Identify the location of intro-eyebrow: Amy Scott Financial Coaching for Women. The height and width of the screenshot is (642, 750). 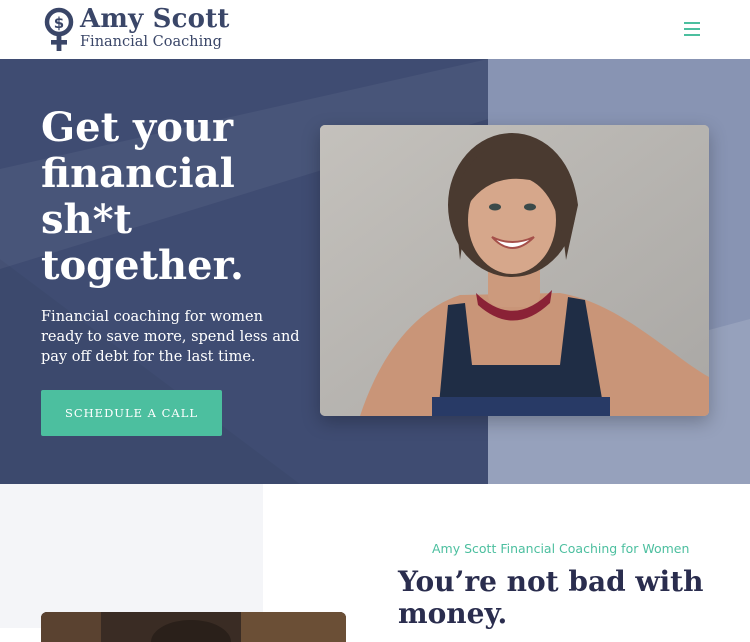
(561, 548).